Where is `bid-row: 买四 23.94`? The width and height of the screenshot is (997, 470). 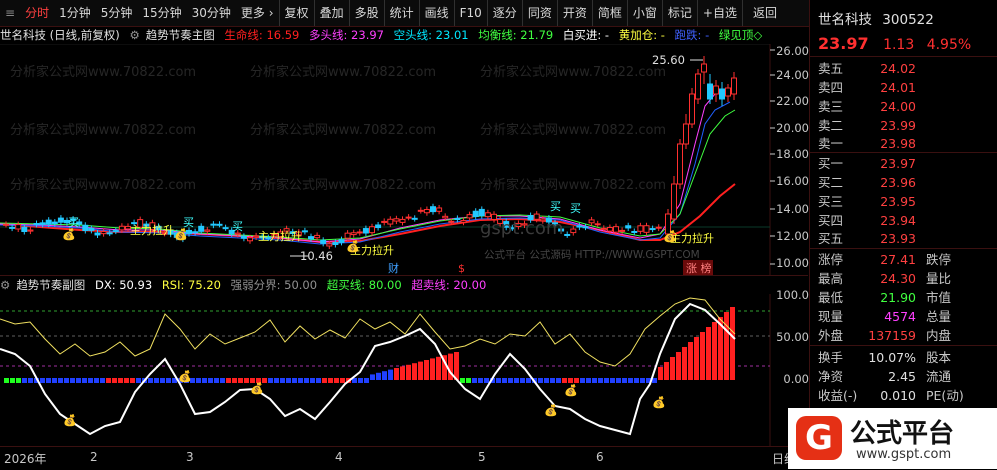
bid-row: 买四 23.94 is located at coordinates (903, 221).